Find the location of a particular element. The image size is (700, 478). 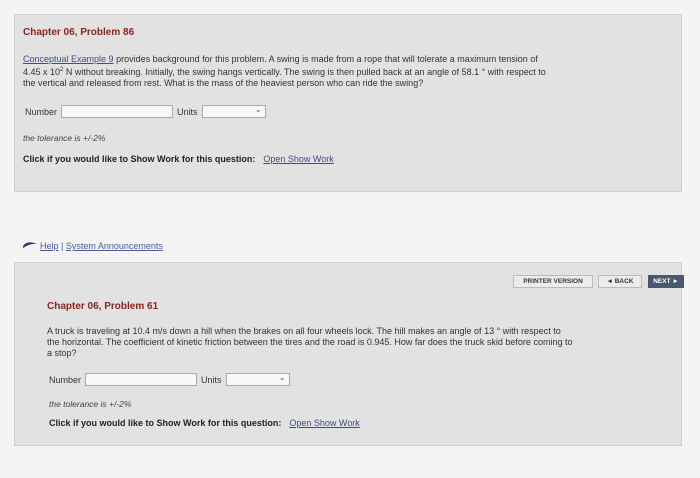

footer-links: Help | System Announcements is located at coordinates (101, 246).